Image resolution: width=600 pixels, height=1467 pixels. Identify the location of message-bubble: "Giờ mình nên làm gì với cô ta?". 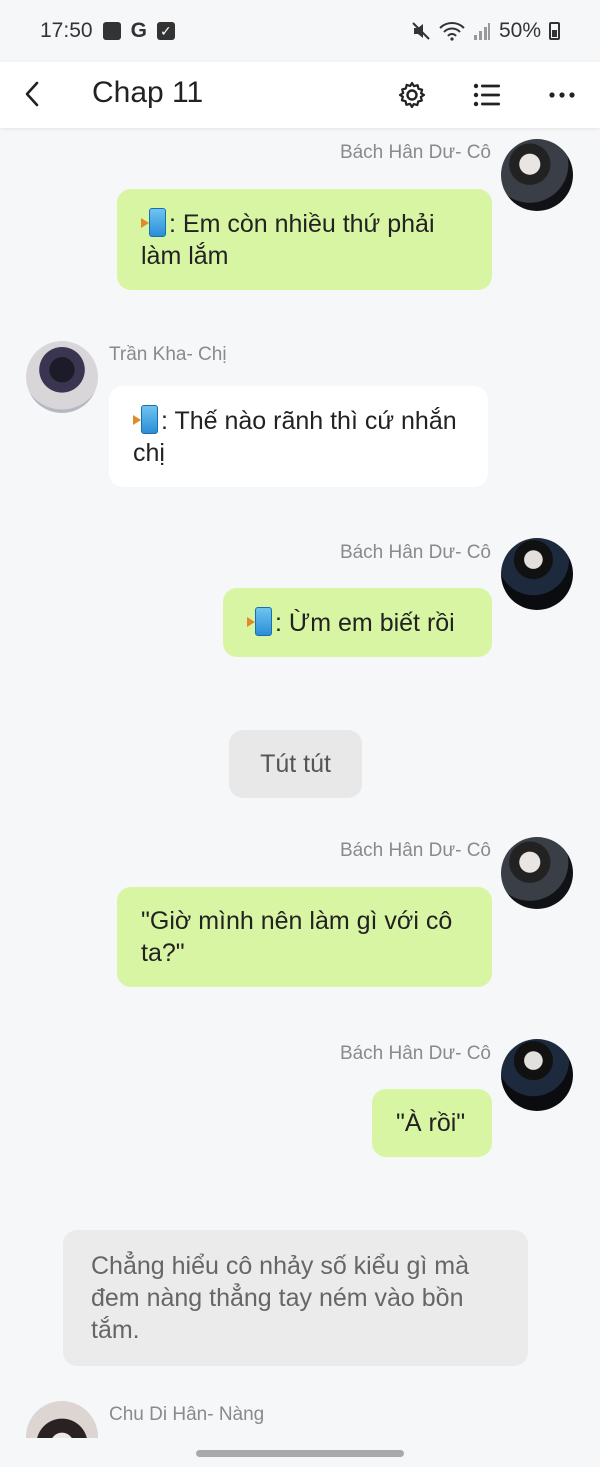
(304, 937).